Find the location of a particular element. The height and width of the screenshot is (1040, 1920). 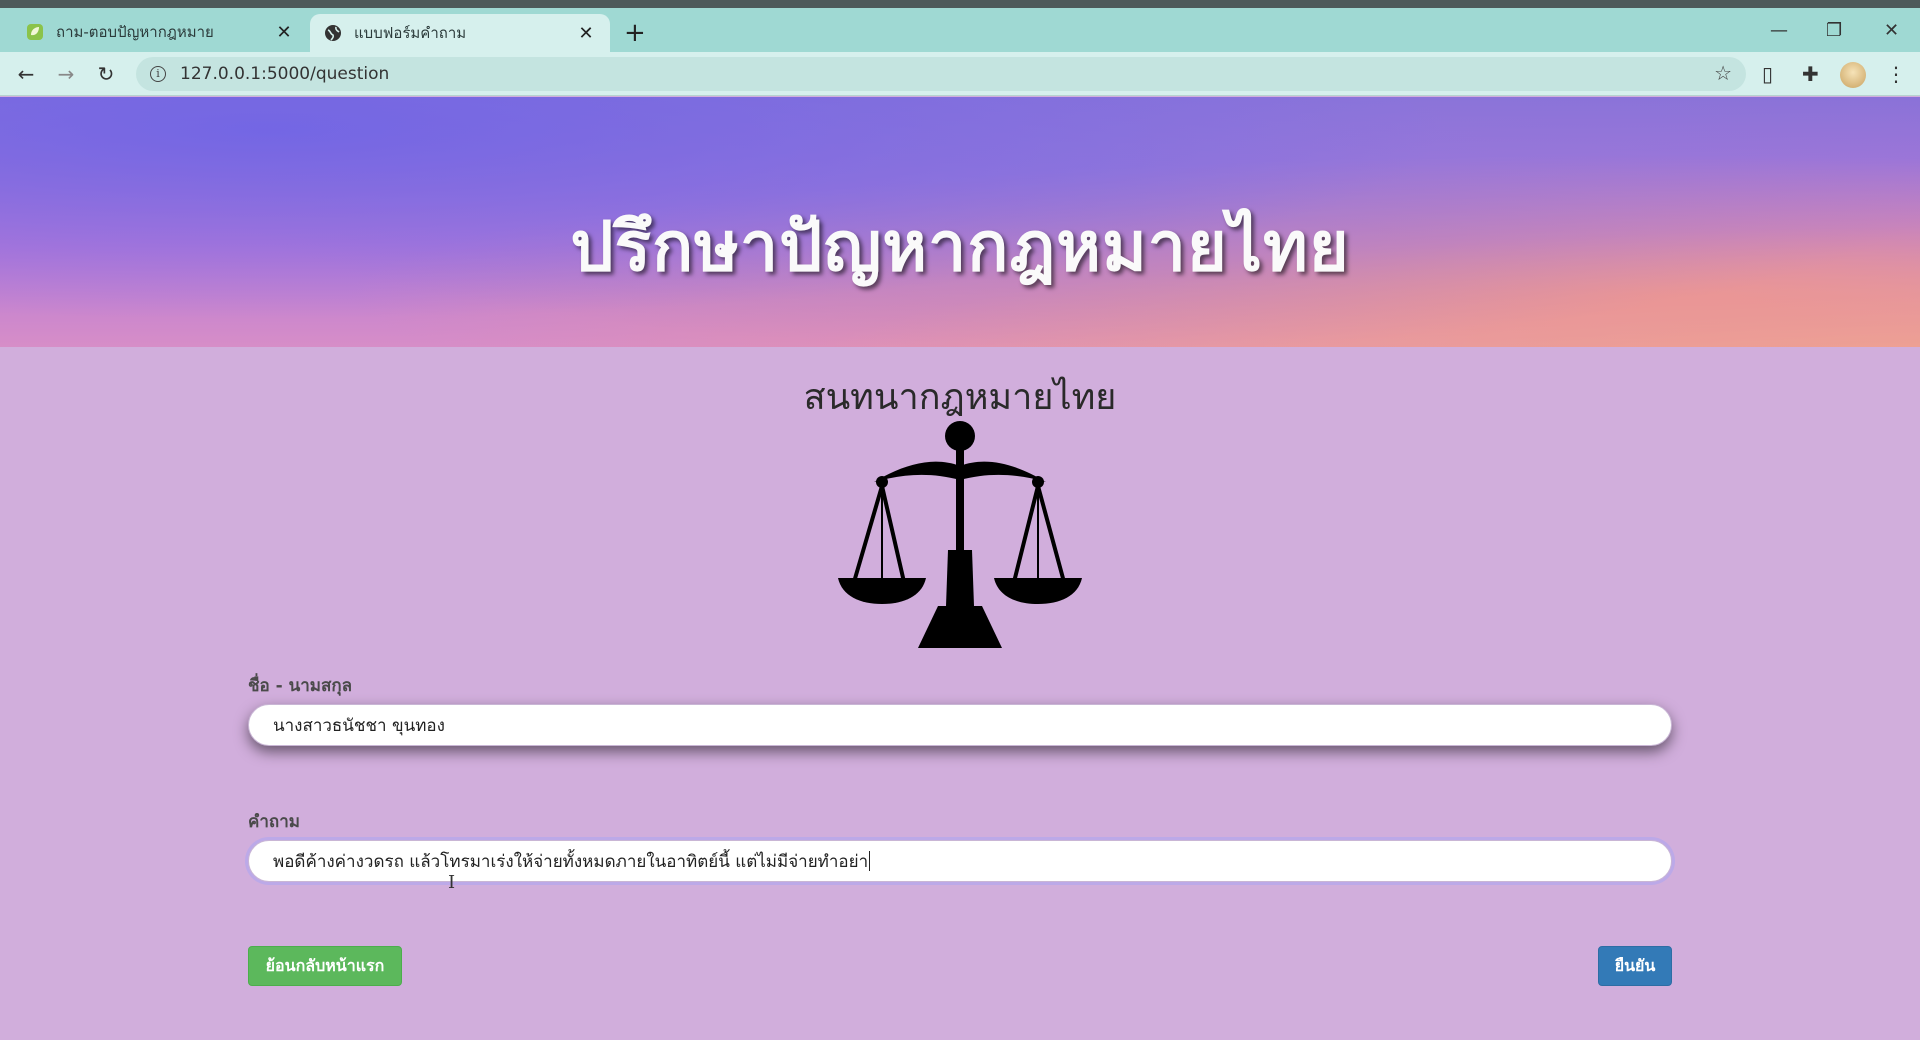

submit-button: ยืนยัน is located at coordinates (1635, 966).